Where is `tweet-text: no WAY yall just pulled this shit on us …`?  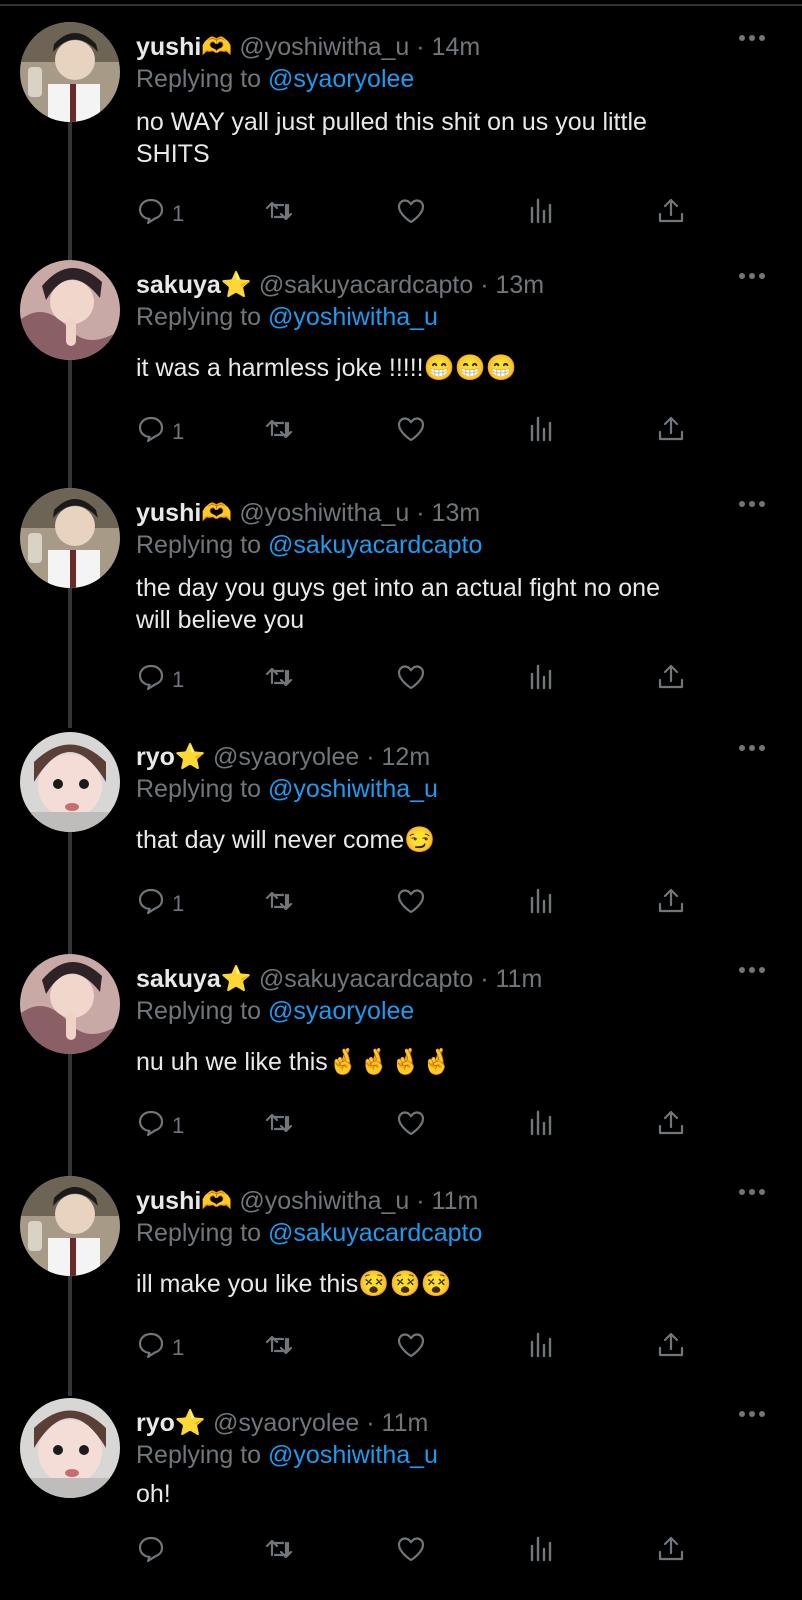
tweet-text: no WAY yall just pulled this shit on us … is located at coordinates (391, 138).